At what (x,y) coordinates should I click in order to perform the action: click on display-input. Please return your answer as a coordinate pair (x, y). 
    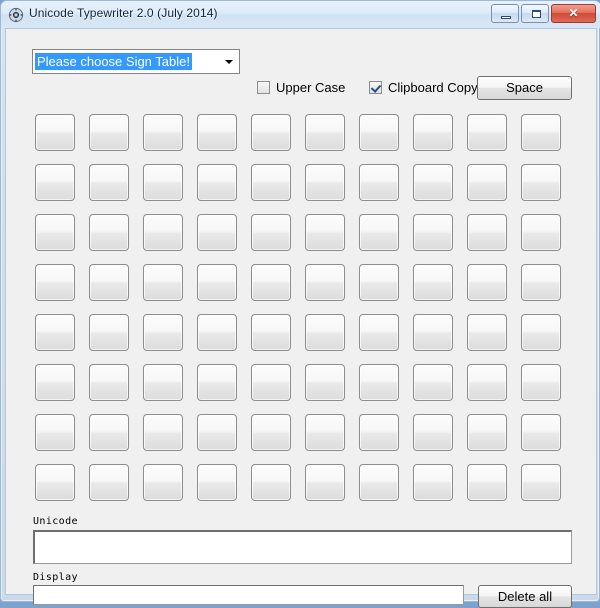
    Looking at the image, I should click on (248, 595).